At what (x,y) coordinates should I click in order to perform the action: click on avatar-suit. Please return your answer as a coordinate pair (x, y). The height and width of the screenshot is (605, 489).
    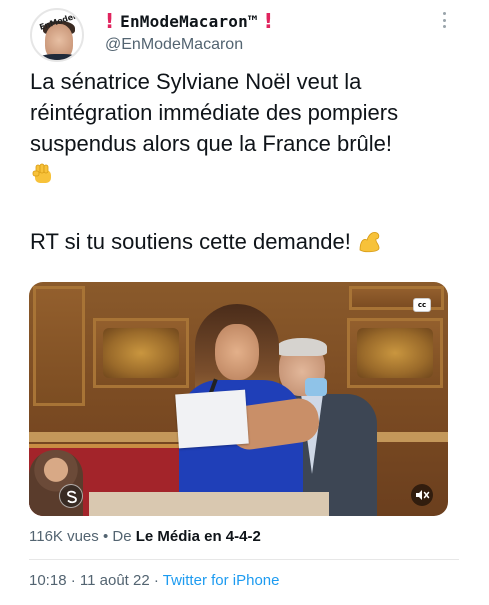
    Looking at the image, I should click on (59, 57).